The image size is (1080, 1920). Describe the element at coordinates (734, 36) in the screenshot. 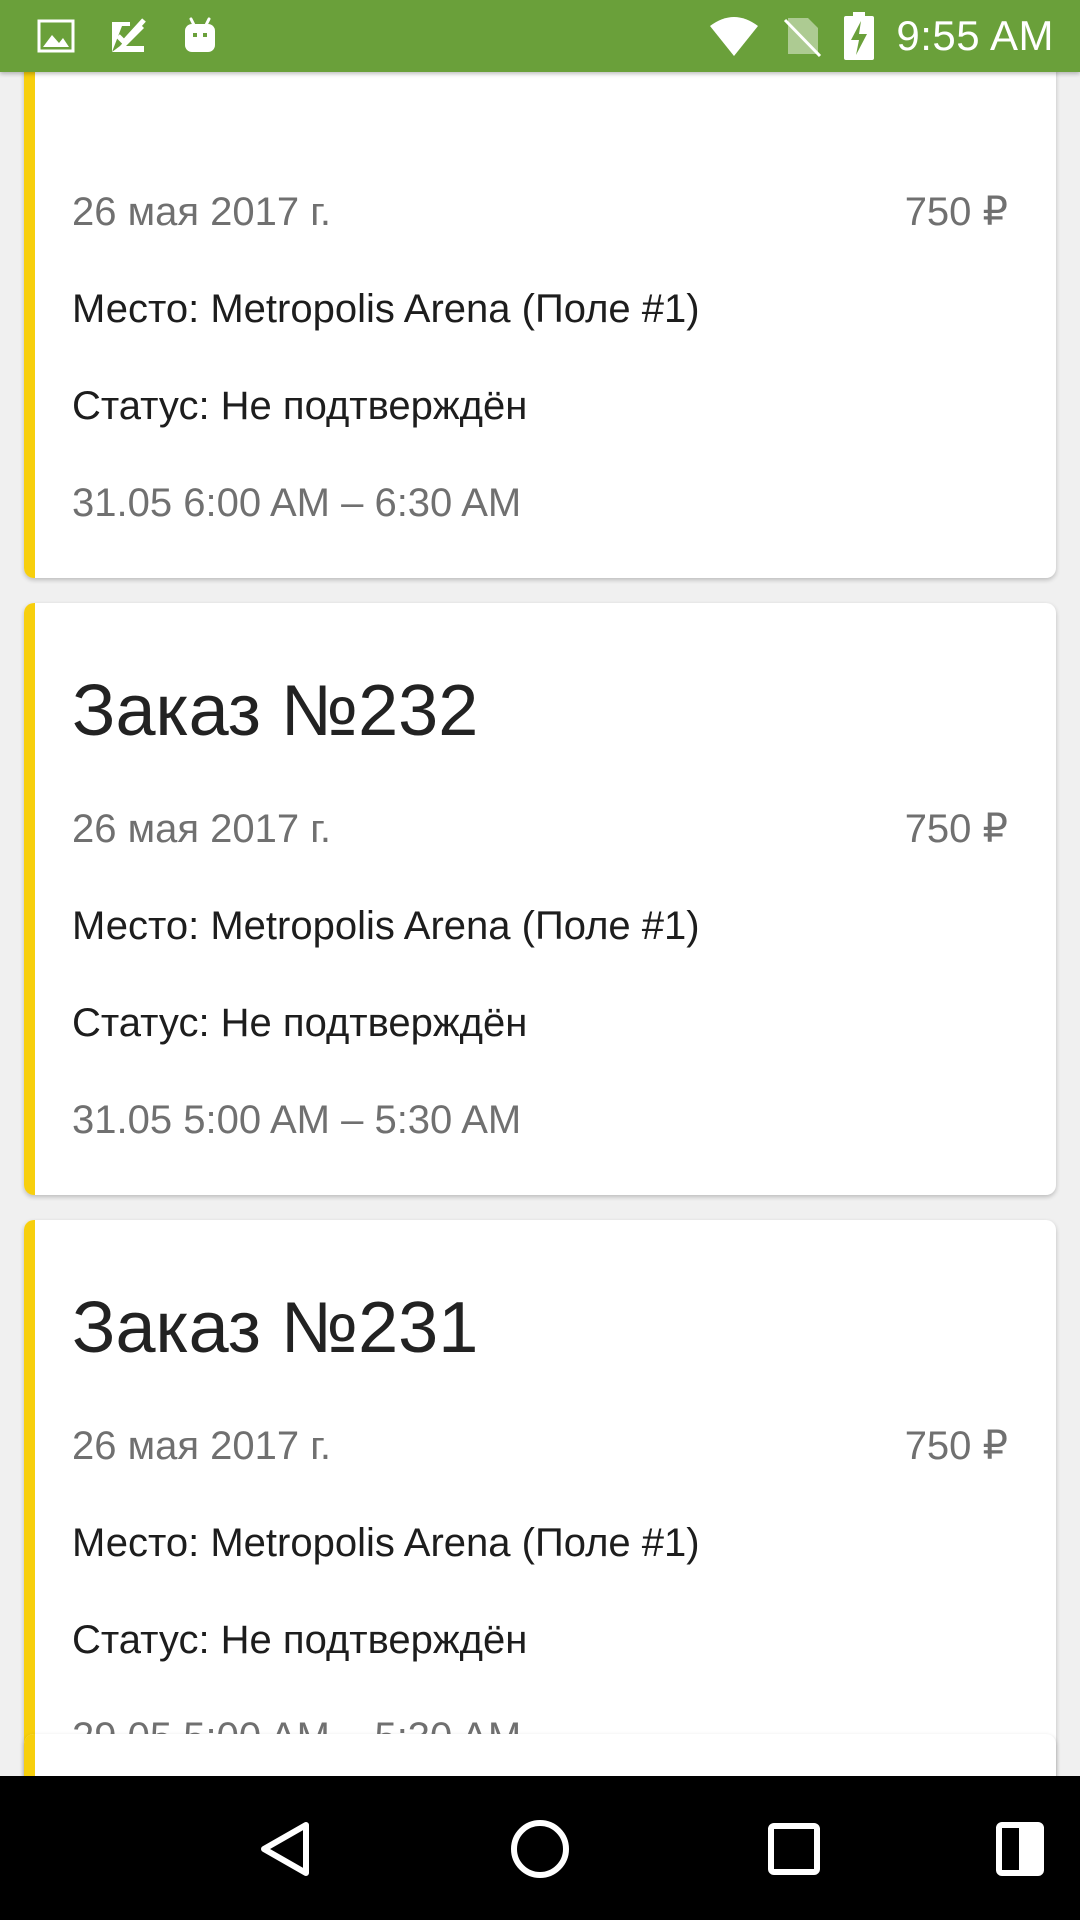

I see `wifi-icon` at that location.